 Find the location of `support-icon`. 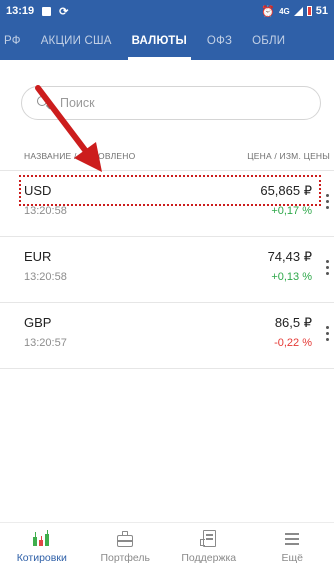

support-icon is located at coordinates (209, 539).